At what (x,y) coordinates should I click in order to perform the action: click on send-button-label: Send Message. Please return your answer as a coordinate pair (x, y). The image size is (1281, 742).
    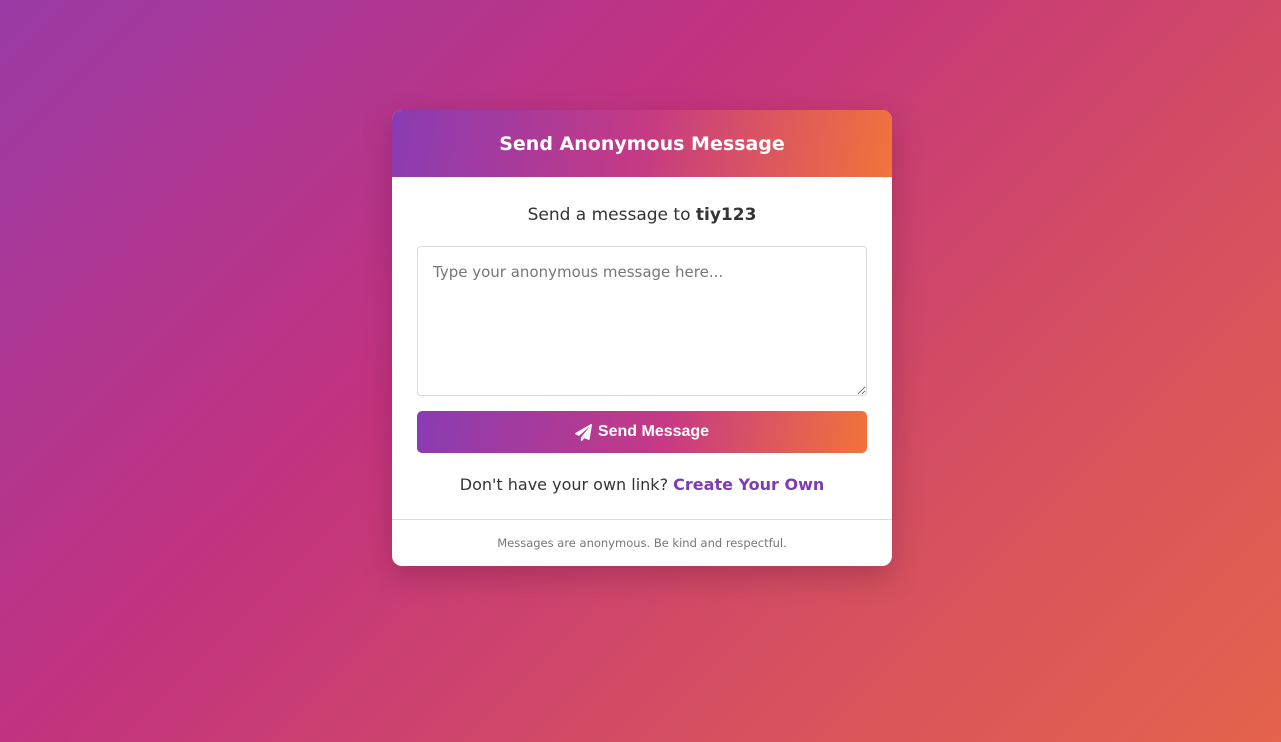
    Looking at the image, I should click on (653, 431).